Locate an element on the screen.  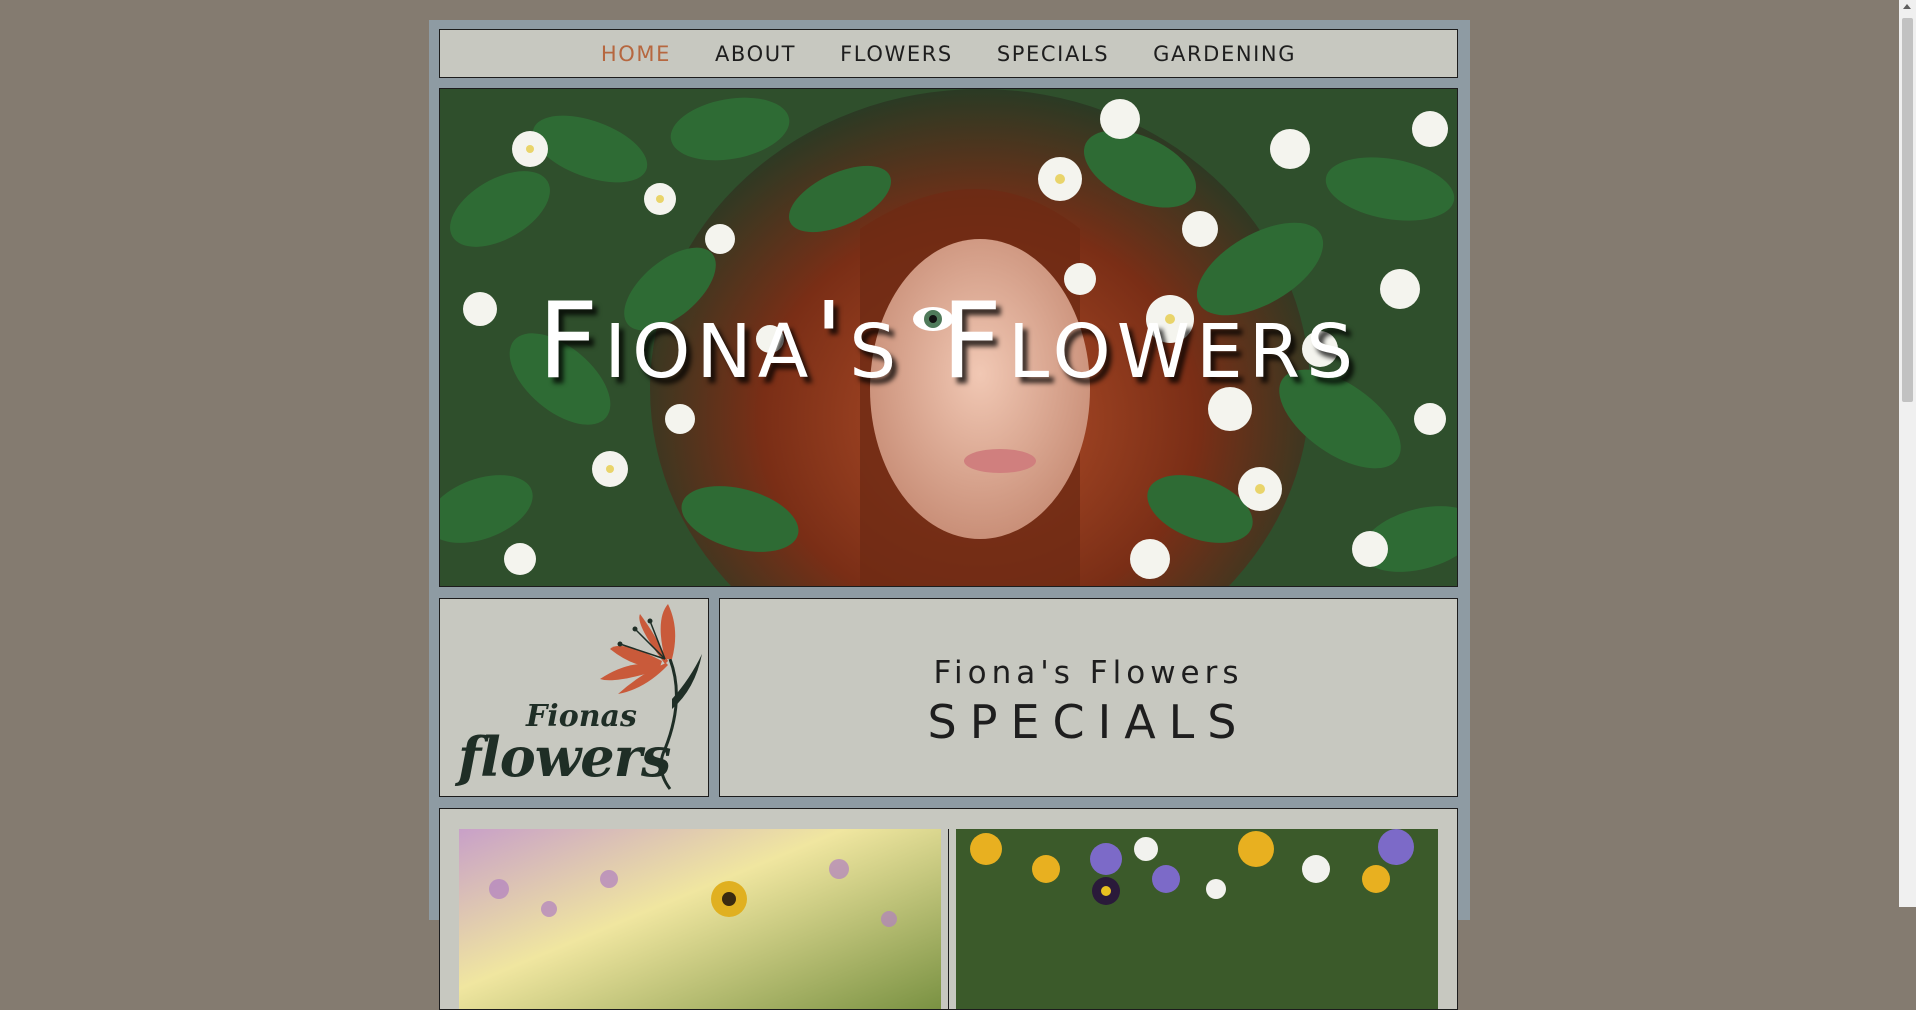
nav-gardening: GARDENING is located at coordinates (1224, 54).